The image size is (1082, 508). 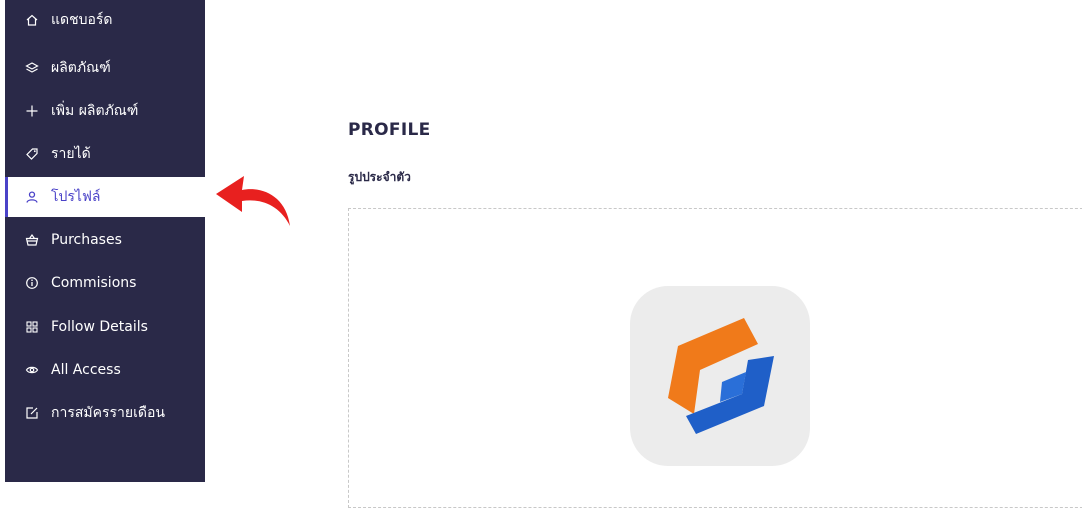 I want to click on sidebar-item-label: รายได้, so click(x=71, y=154).